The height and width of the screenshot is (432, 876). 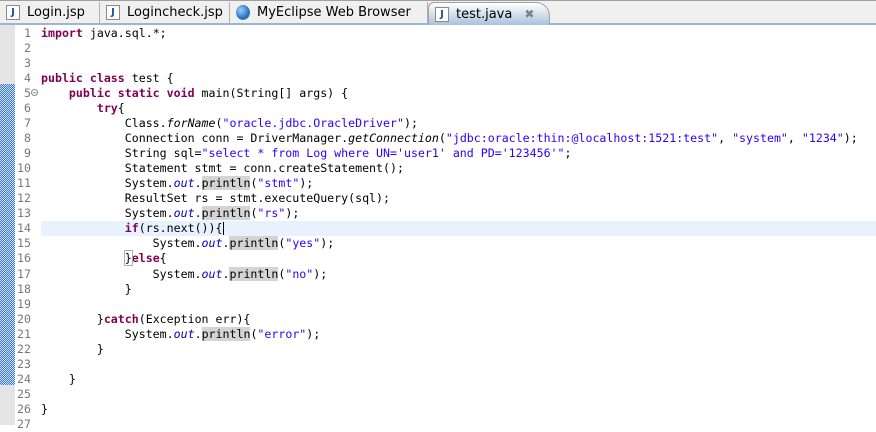 What do you see at coordinates (27, 78) in the screenshot?
I see `line-number: 4` at bounding box center [27, 78].